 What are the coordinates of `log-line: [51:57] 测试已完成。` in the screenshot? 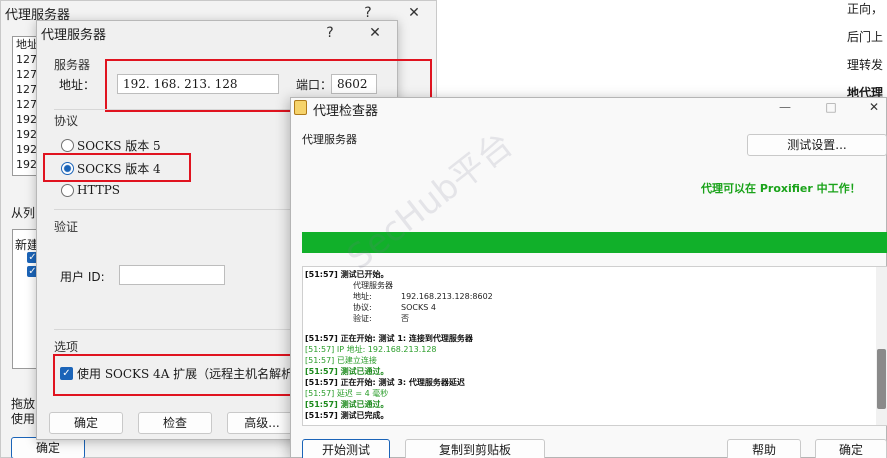 It's located at (347, 415).